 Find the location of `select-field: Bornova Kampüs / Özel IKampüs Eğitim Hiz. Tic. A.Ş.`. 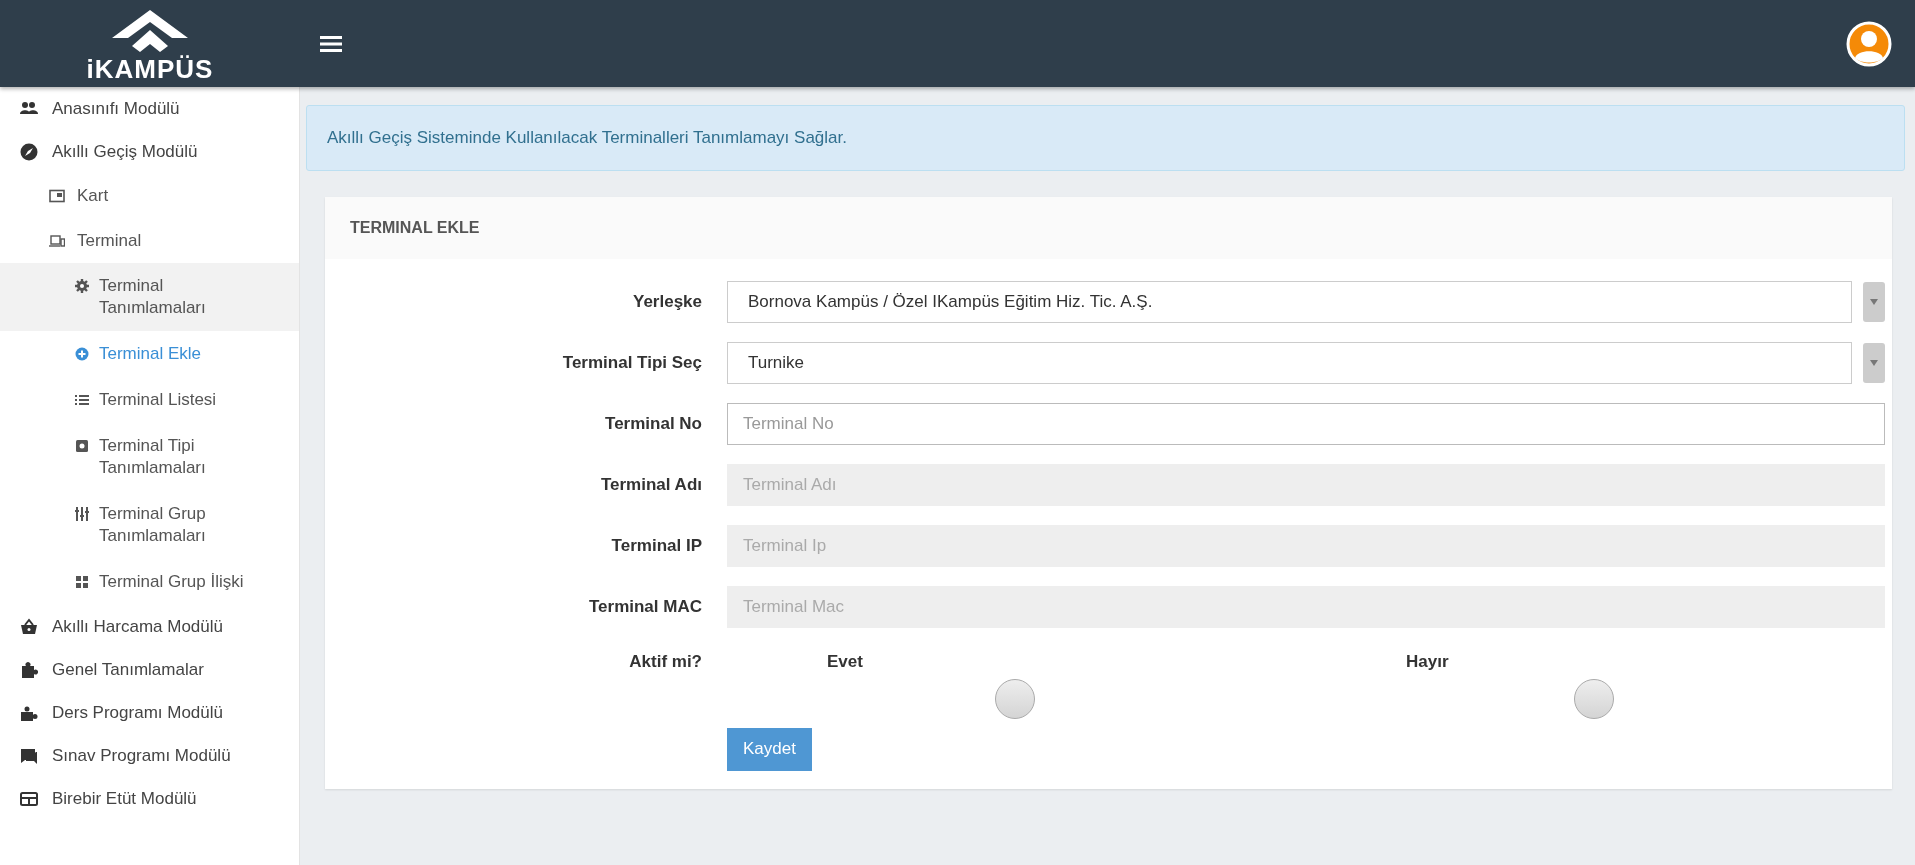

select-field: Bornova Kampüs / Özel IKampüs Eğitim Hiz. Tic. A.Ş. is located at coordinates (1289, 301).